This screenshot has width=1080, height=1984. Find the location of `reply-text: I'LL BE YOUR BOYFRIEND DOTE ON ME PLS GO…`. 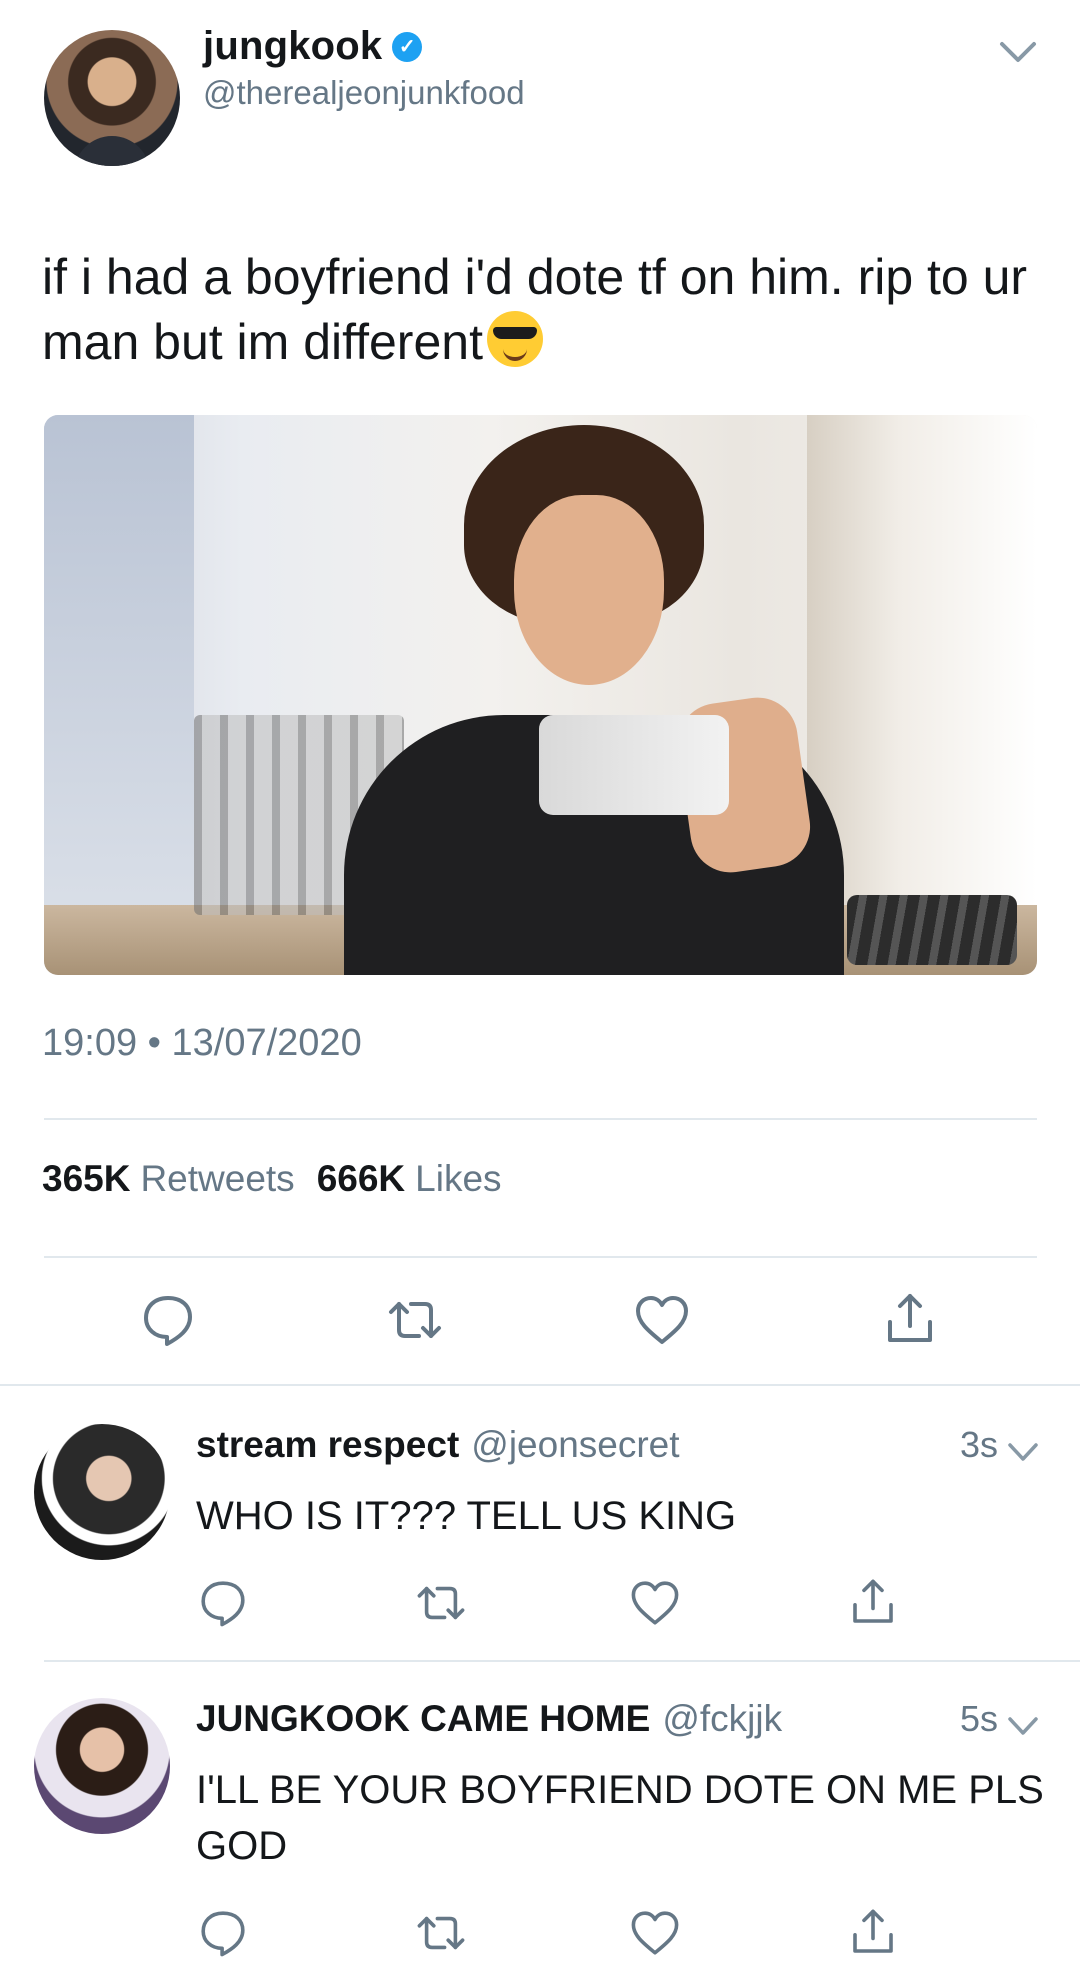

reply-text: I'LL BE YOUR BOYFRIEND DOTE ON ME PLS GO… is located at coordinates (620, 1818).